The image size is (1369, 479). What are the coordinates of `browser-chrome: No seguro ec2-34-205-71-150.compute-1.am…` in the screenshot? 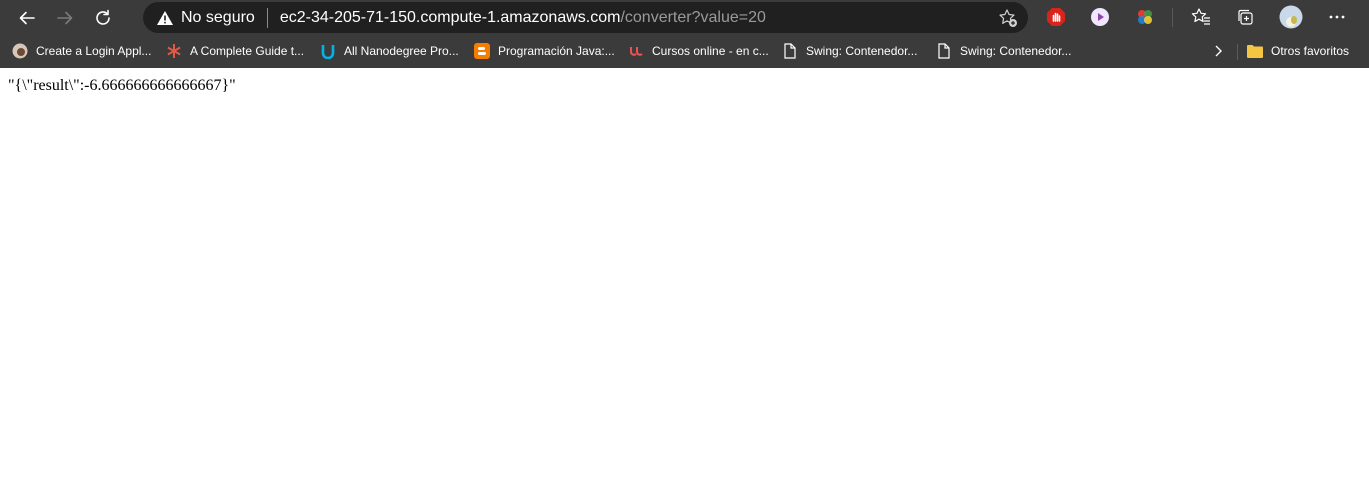 It's located at (684, 34).